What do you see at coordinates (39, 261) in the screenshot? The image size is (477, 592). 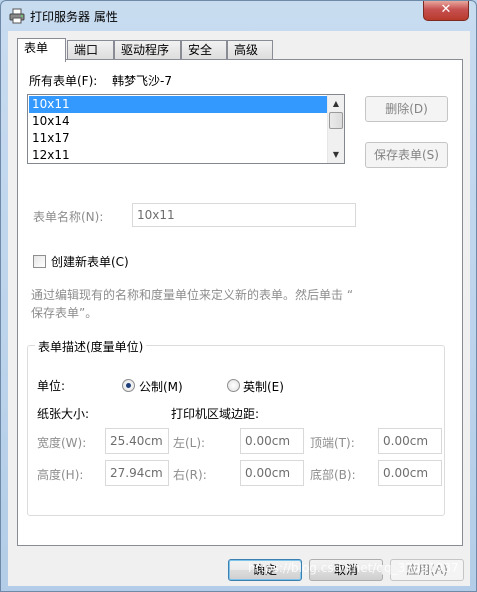 I see `create-new-form-checkbox` at bounding box center [39, 261].